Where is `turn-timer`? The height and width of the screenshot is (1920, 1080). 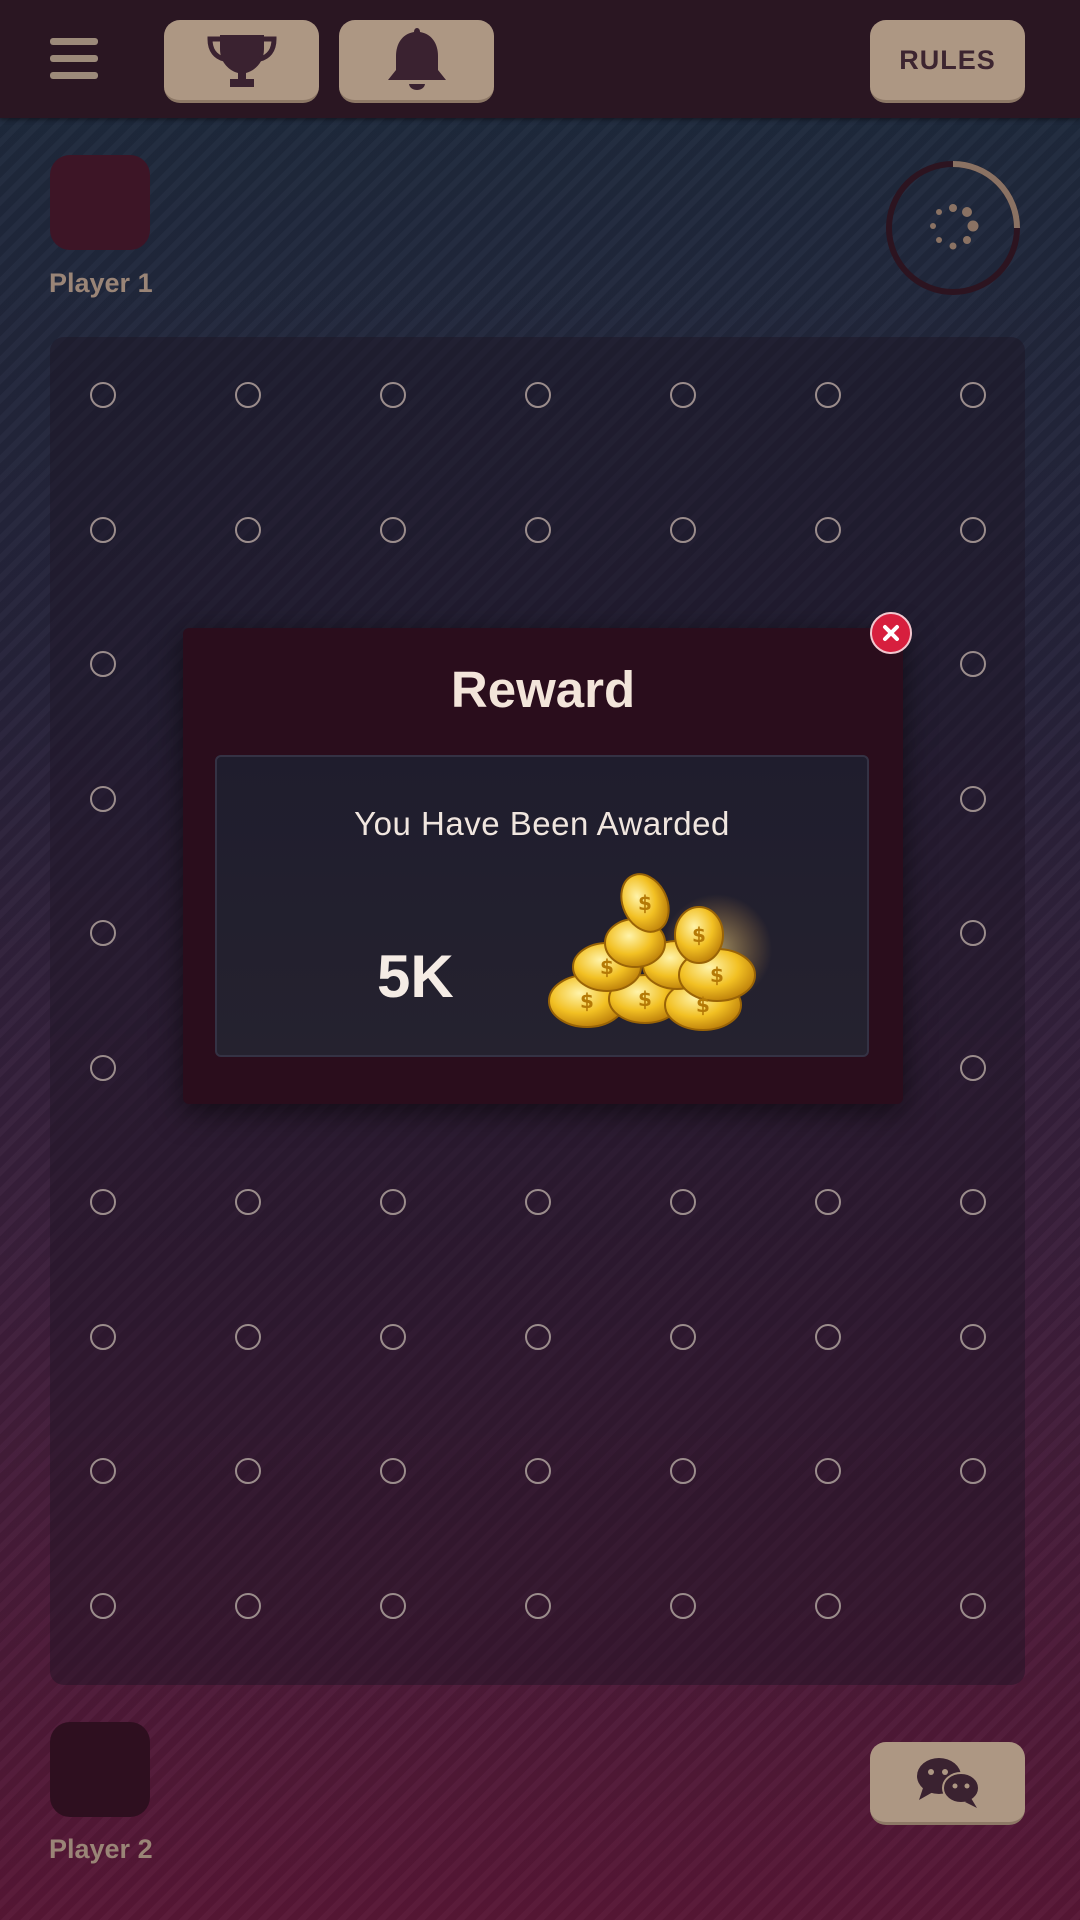 turn-timer is located at coordinates (953, 228).